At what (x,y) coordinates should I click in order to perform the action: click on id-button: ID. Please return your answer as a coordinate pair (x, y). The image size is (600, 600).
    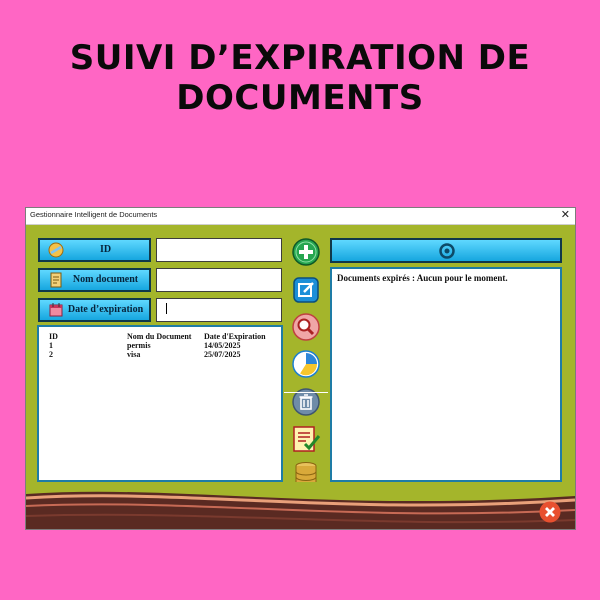
    Looking at the image, I should click on (94, 250).